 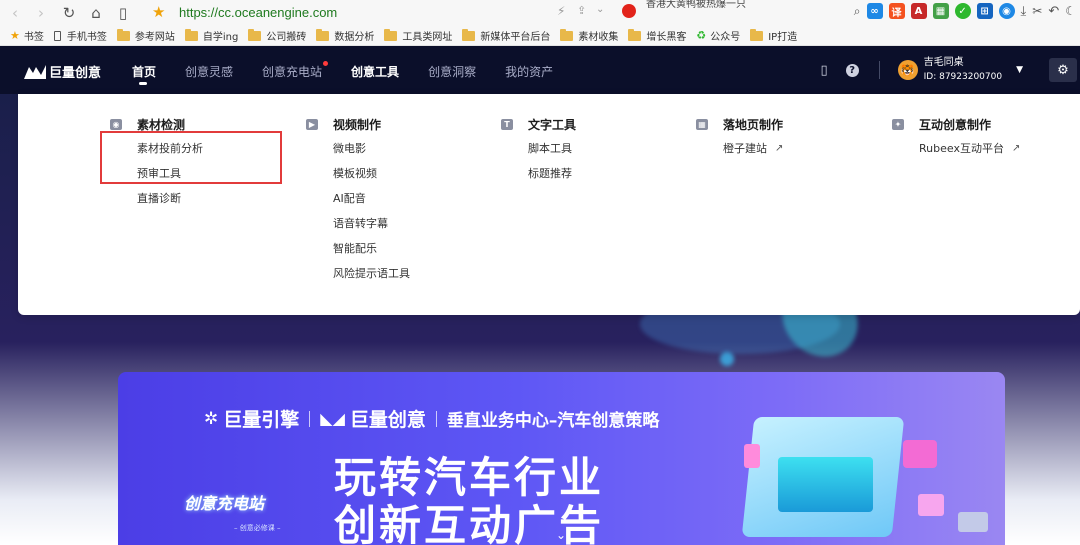 I want to click on bookmark-item: ★ 书签, so click(x=27, y=35).